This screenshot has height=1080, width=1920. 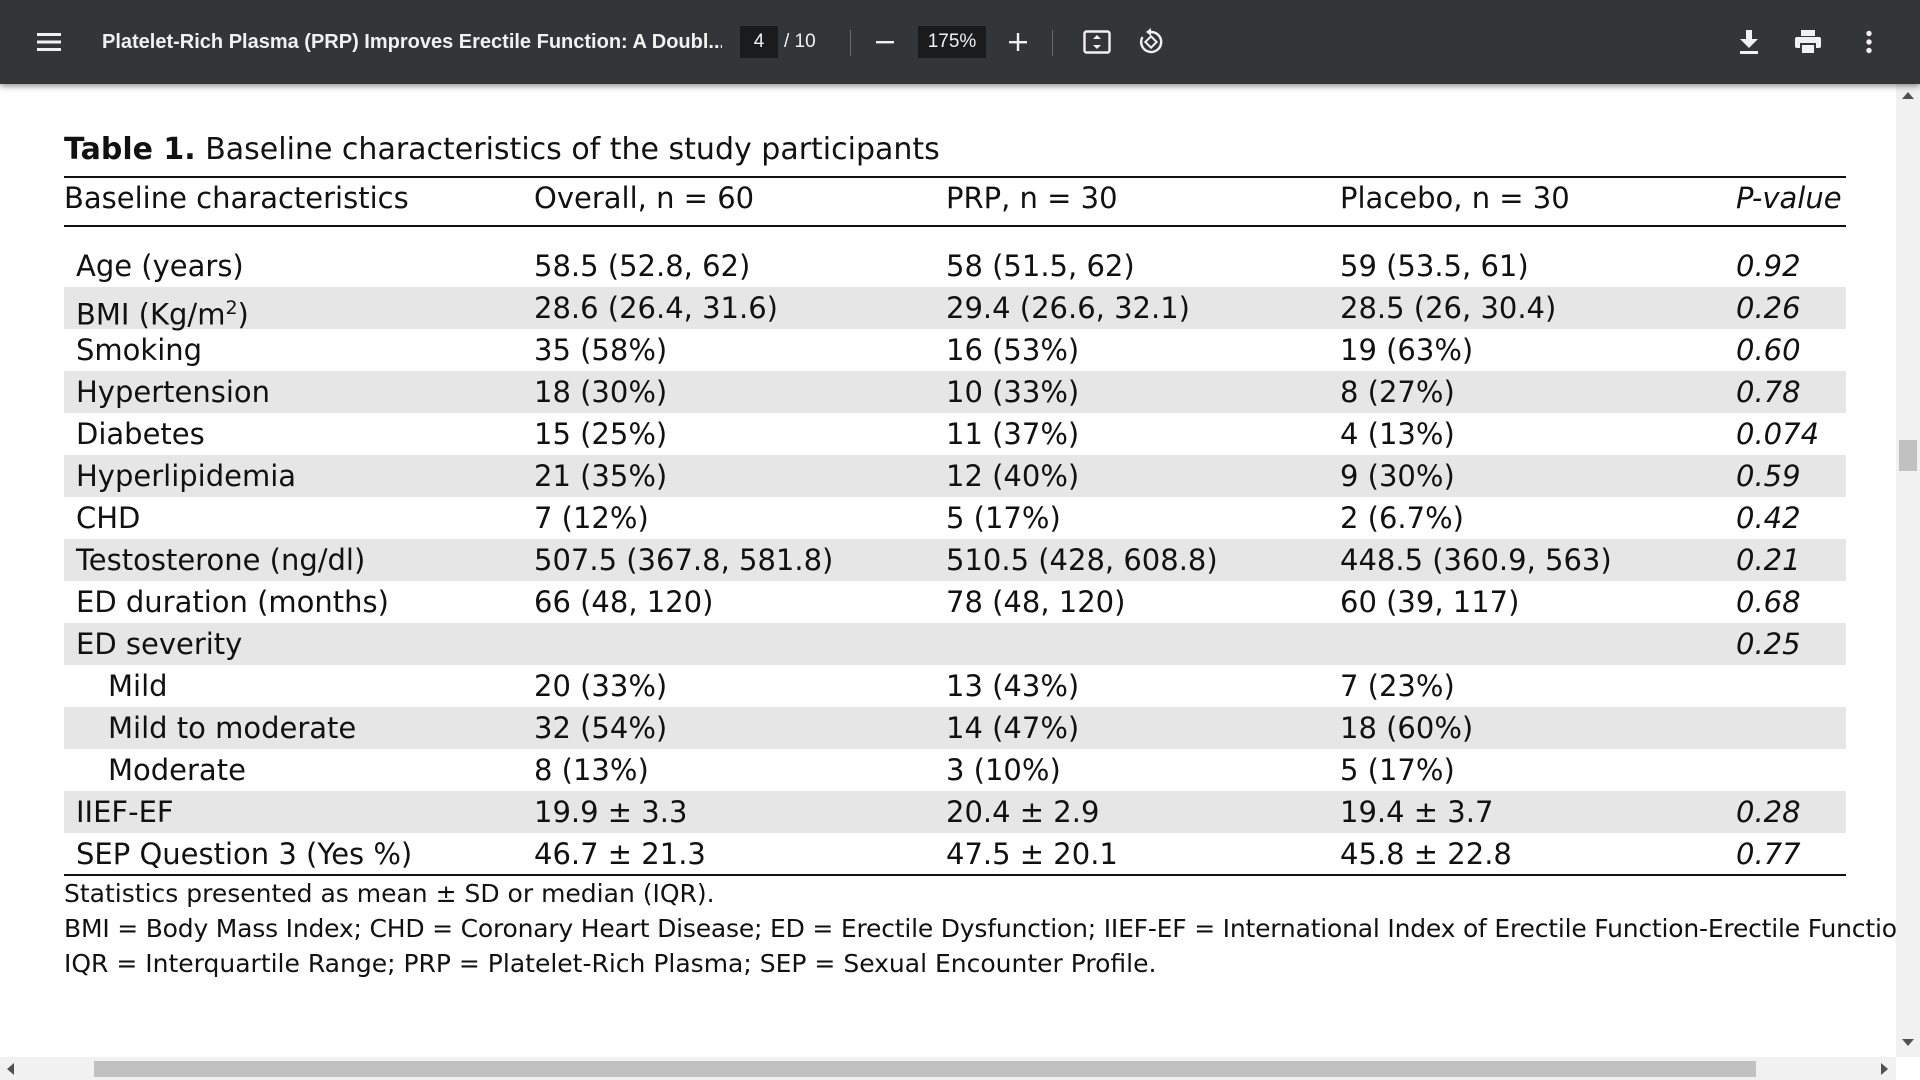 I want to click on table-cell-overall: 28.6 (26.4, 31.6), so click(x=656, y=308).